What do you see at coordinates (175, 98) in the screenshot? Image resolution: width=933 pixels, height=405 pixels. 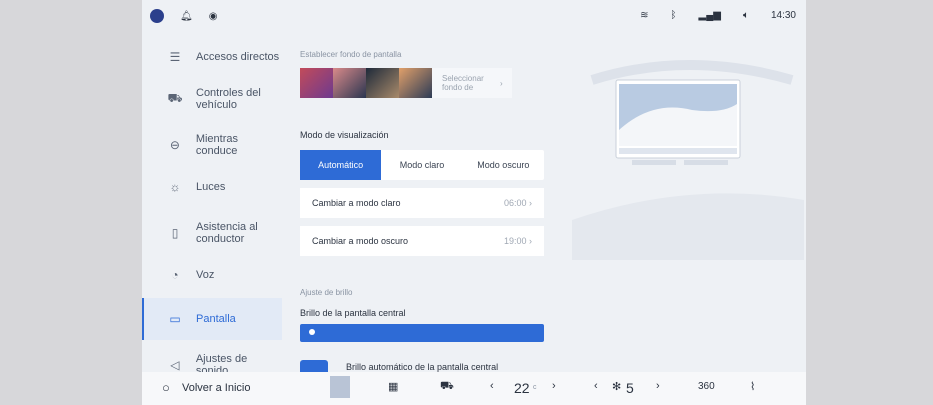 I see `car-controls-icon: ⛟` at bounding box center [175, 98].